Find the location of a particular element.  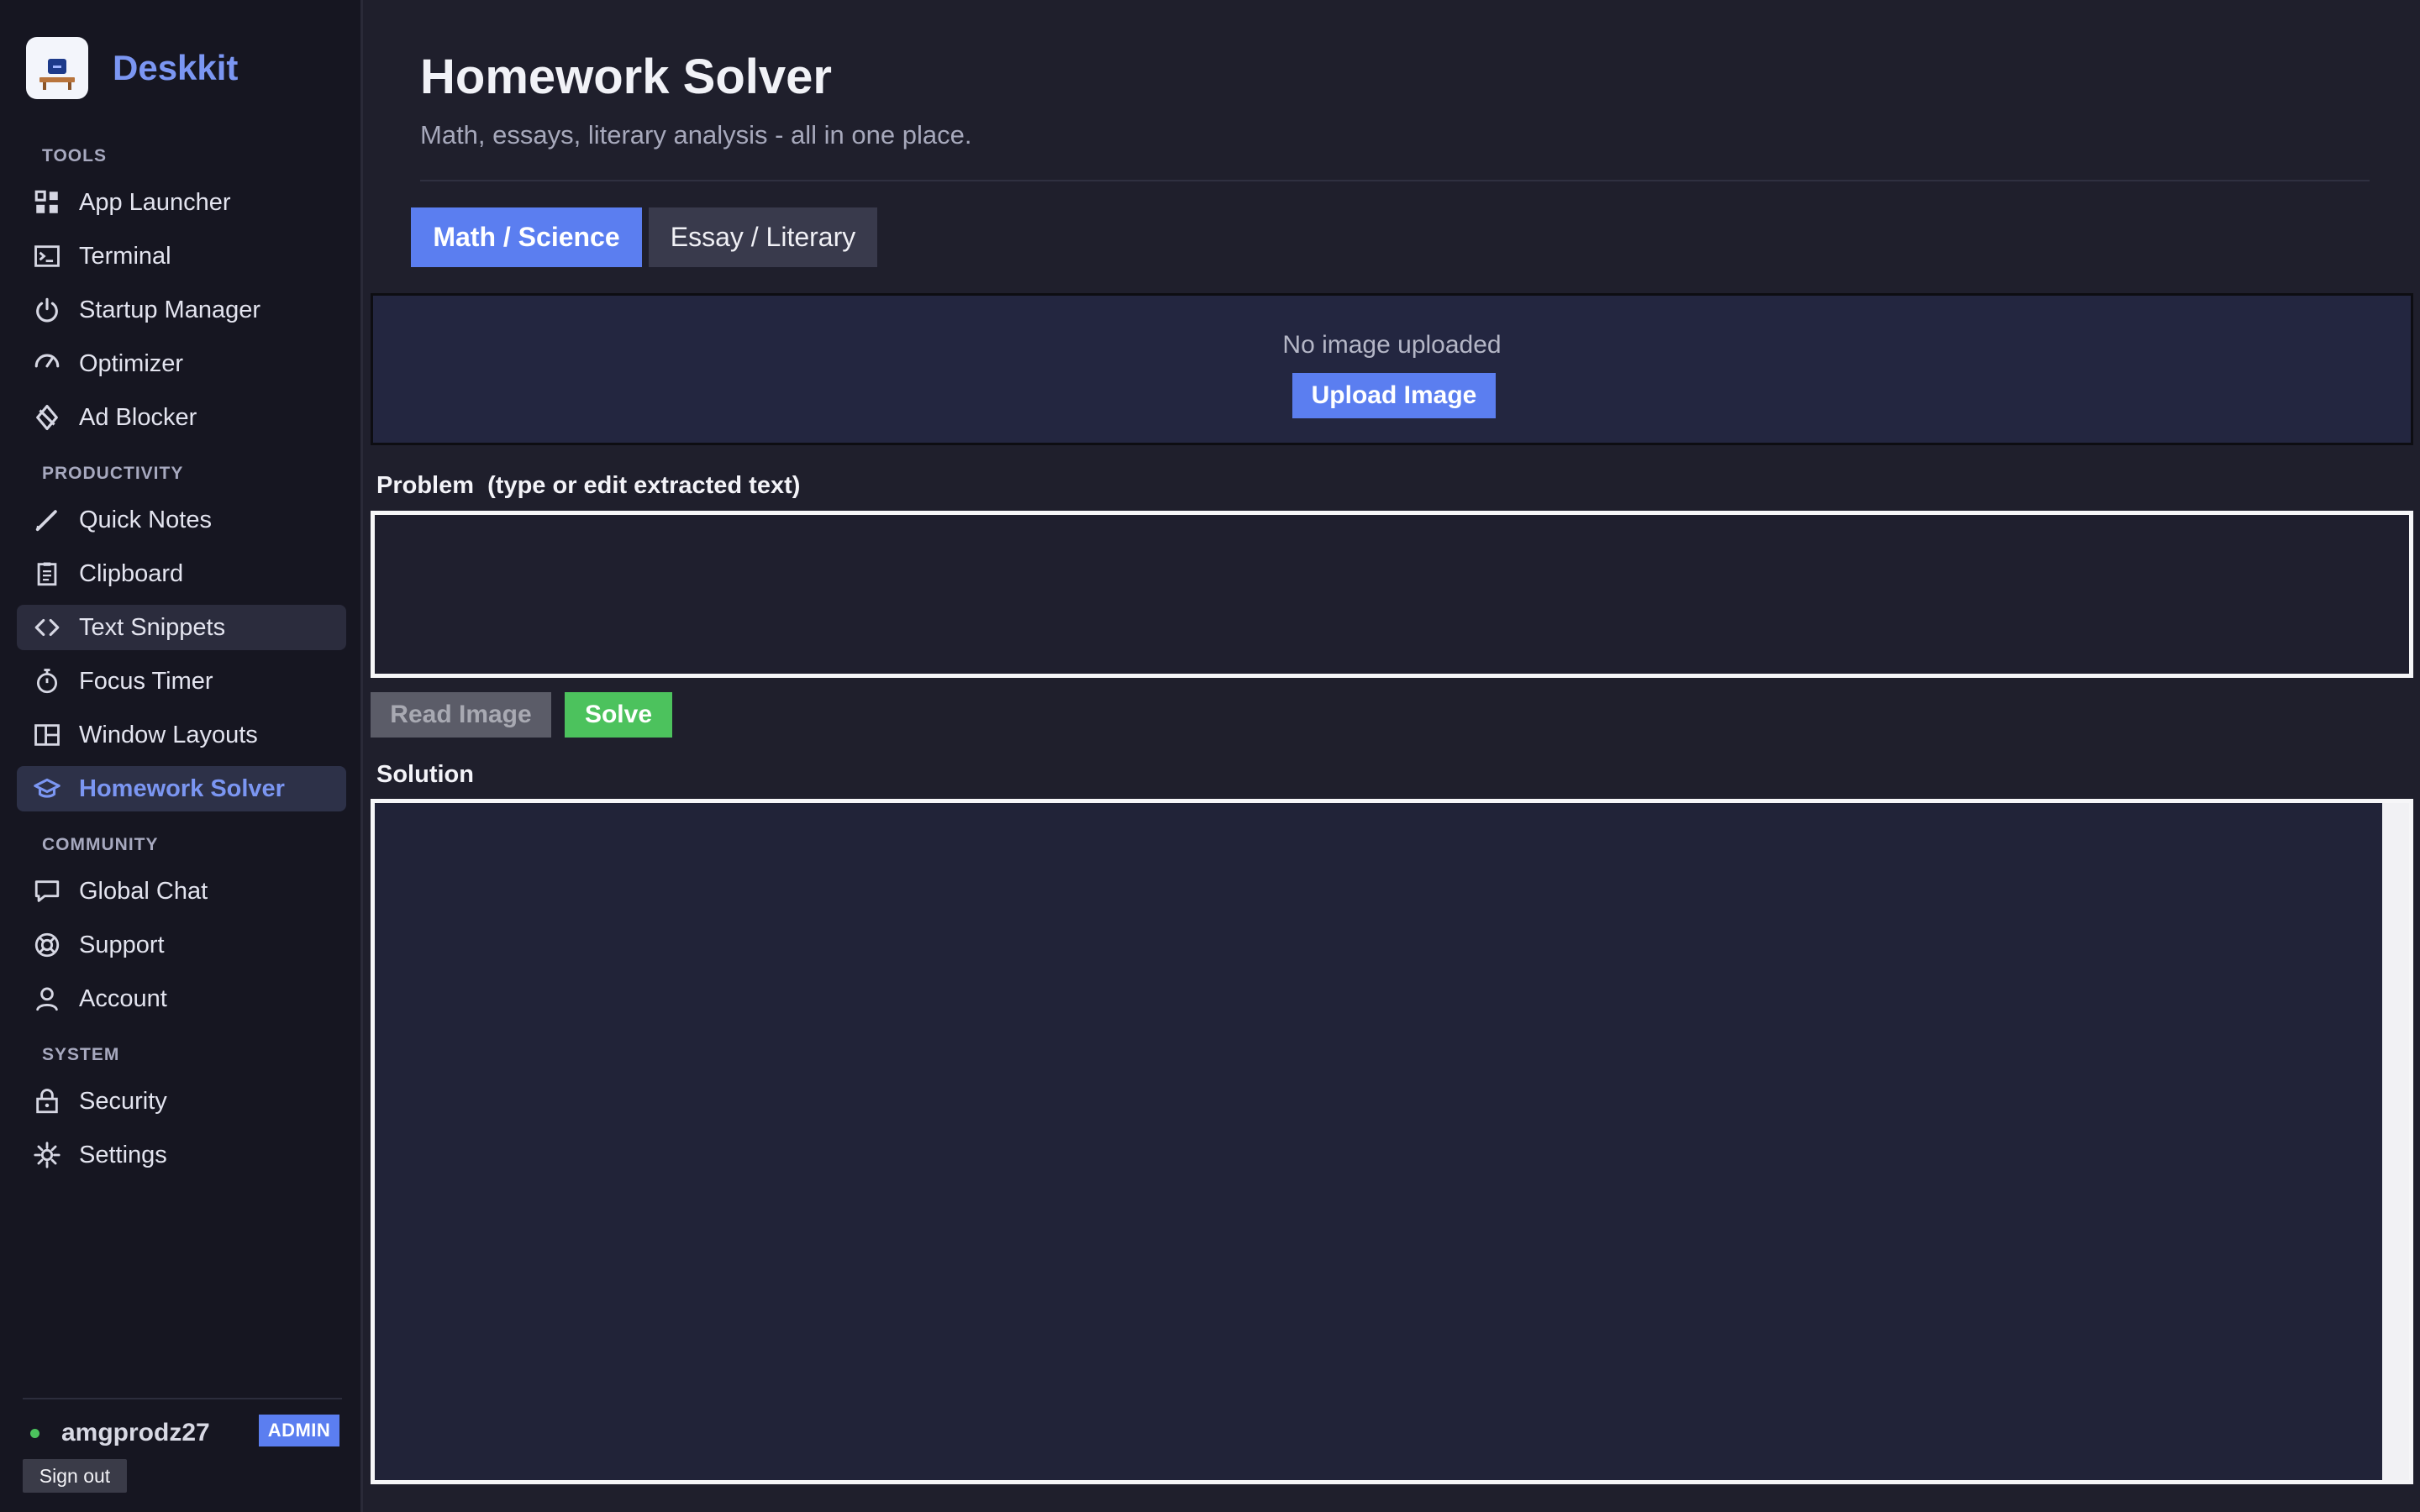

stopwatch-icon is located at coordinates (47, 681).